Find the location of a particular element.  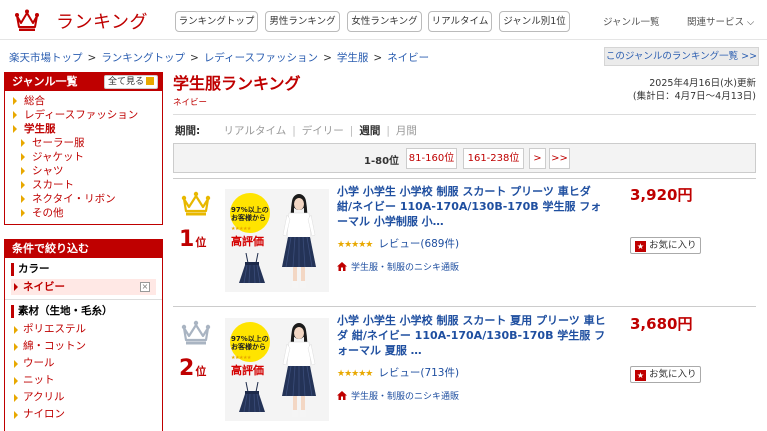

genre-item: 総合 is located at coordinates (83, 101).